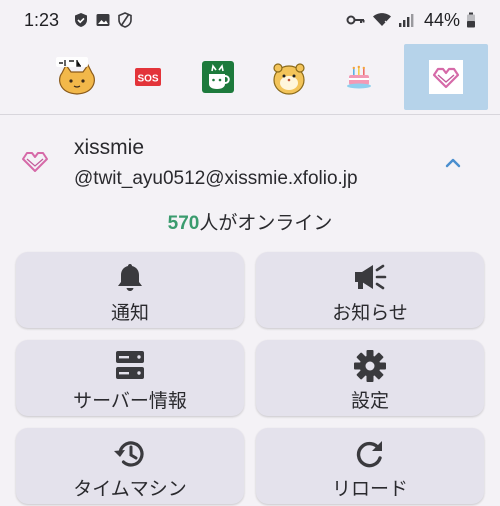 The image size is (500, 506). What do you see at coordinates (125, 20) in the screenshot?
I see `shield-off-icon` at bounding box center [125, 20].